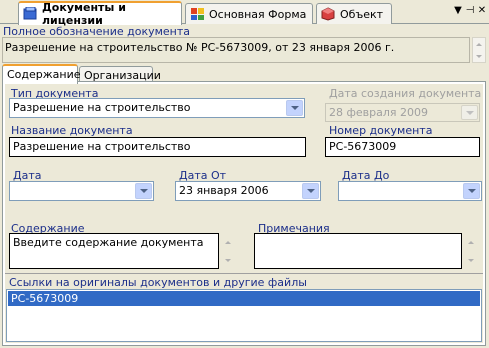  I want to click on notes-textarea, so click(358, 251).